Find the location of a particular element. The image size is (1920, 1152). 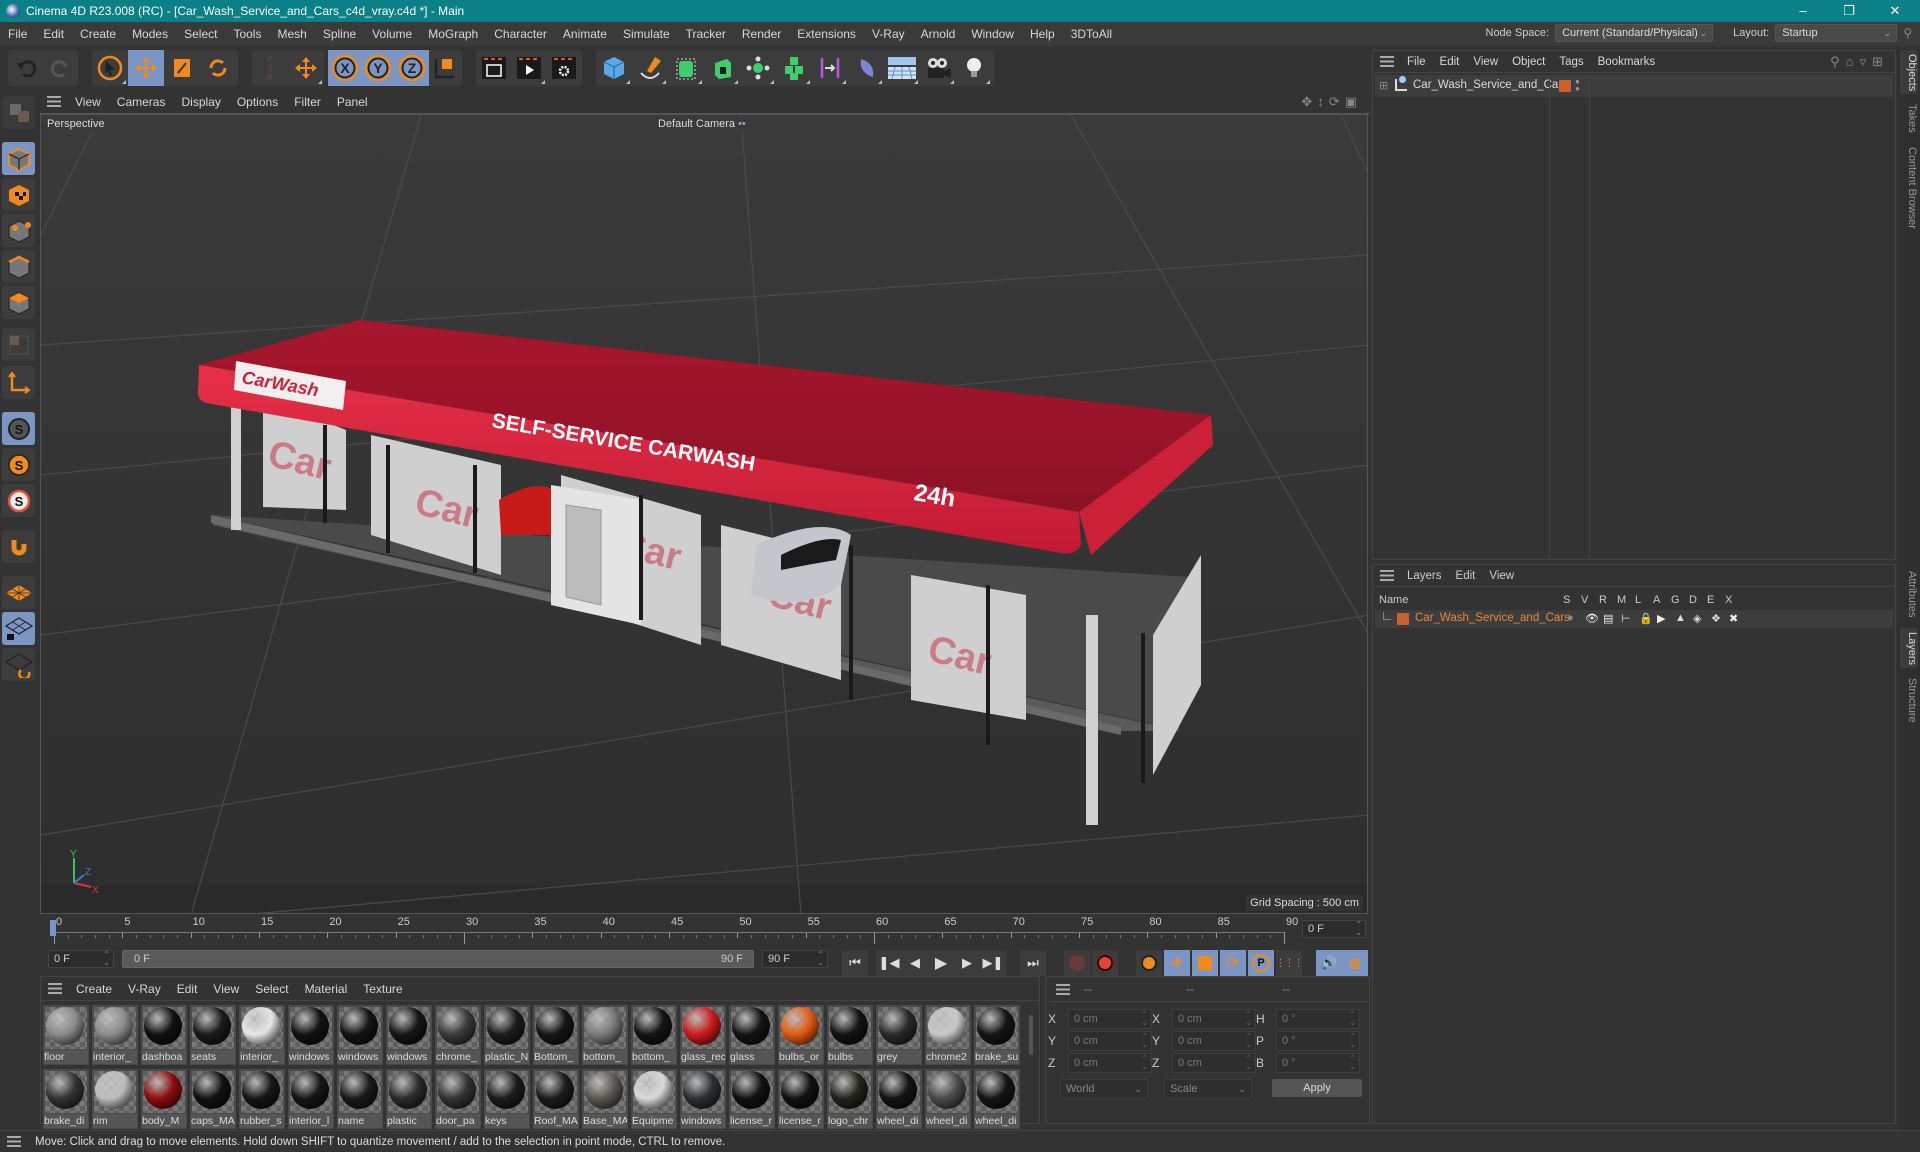

menu-vray: V-Ray is located at coordinates (888, 34).